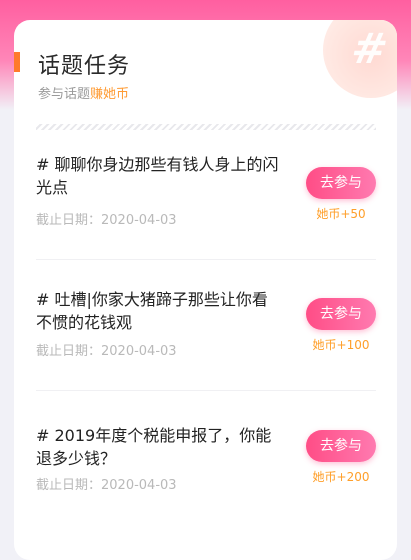  What do you see at coordinates (158, 176) in the screenshot?
I see `task-title: # 聊聊你身边那些有钱人身上的闪光点` at bounding box center [158, 176].